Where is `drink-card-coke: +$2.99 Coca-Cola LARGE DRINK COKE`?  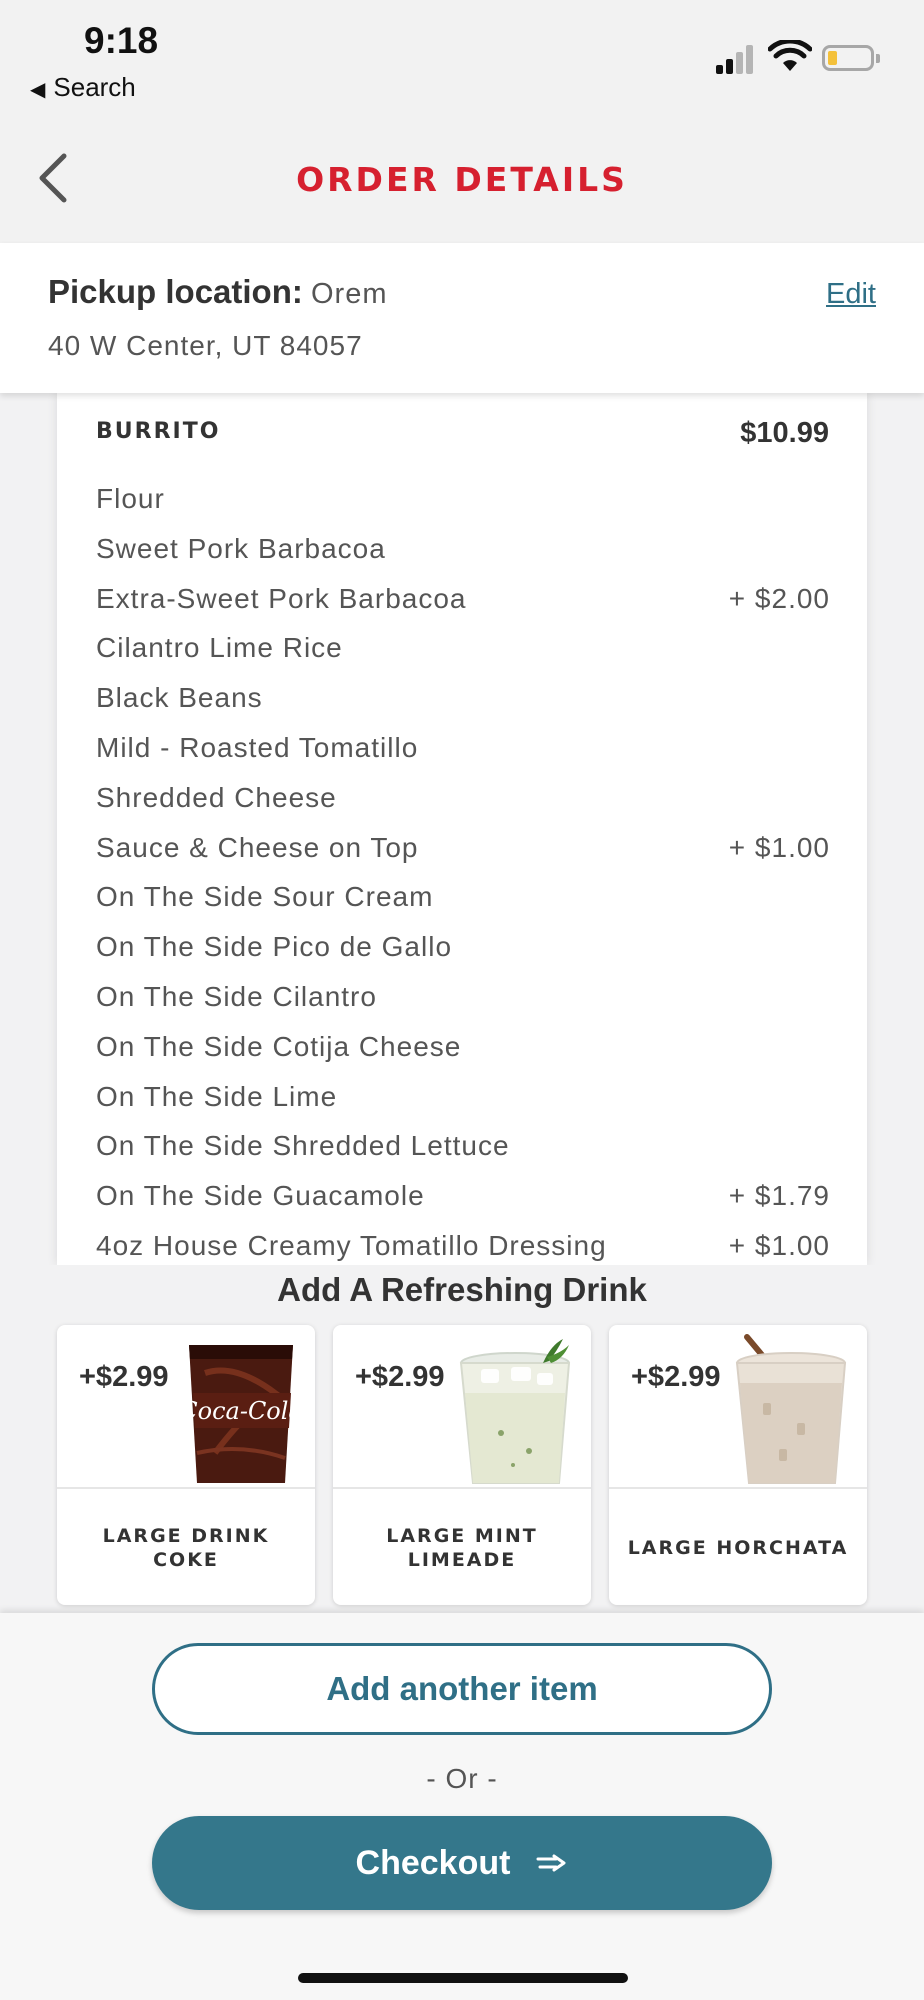 drink-card-coke: +$2.99 Coca-Cola LARGE DRINK COKE is located at coordinates (186, 1465).